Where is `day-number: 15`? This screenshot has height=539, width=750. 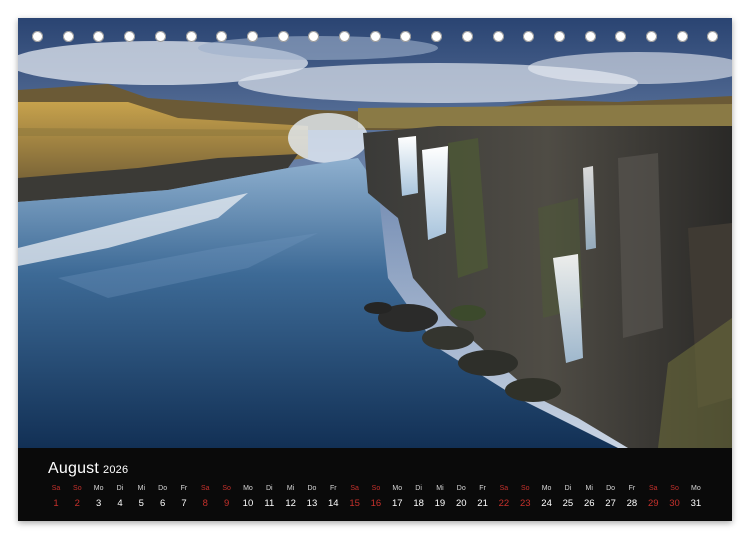
day-number: 15 is located at coordinates (354, 503).